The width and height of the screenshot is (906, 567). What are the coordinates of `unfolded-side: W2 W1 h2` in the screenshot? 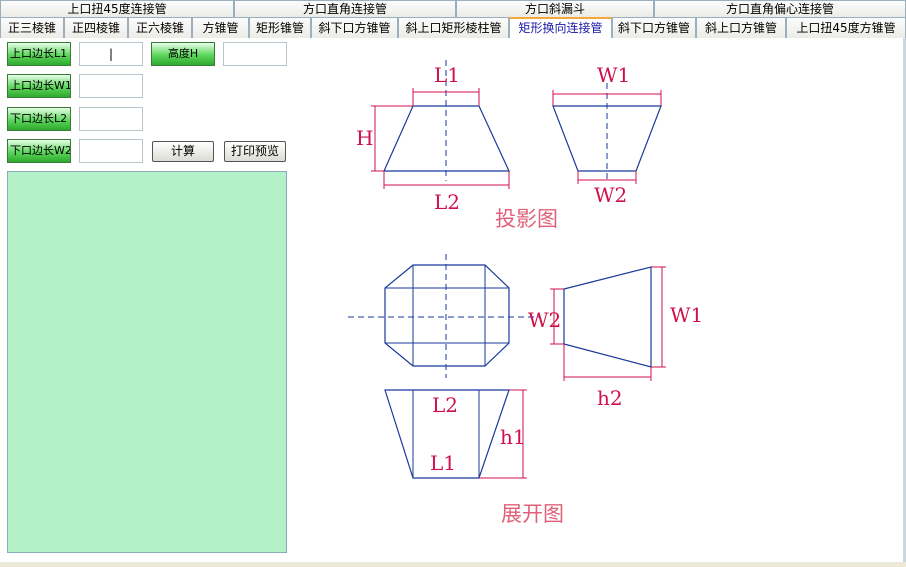 It's located at (615, 338).